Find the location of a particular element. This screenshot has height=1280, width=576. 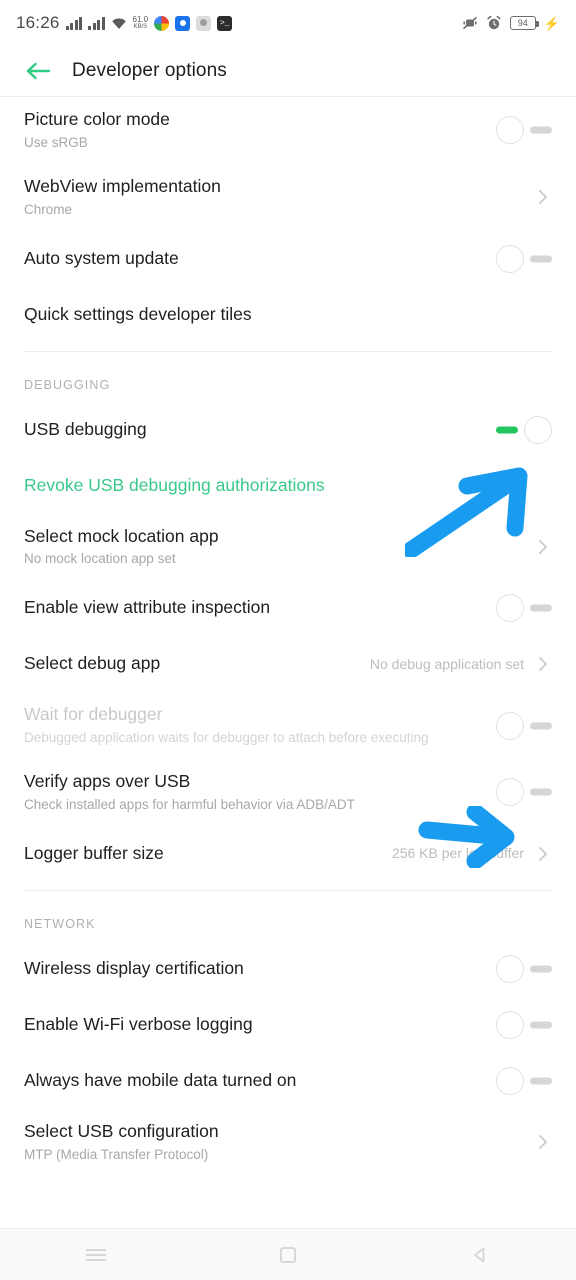

row-text-block: Wireless display certification is located at coordinates (260, 969).